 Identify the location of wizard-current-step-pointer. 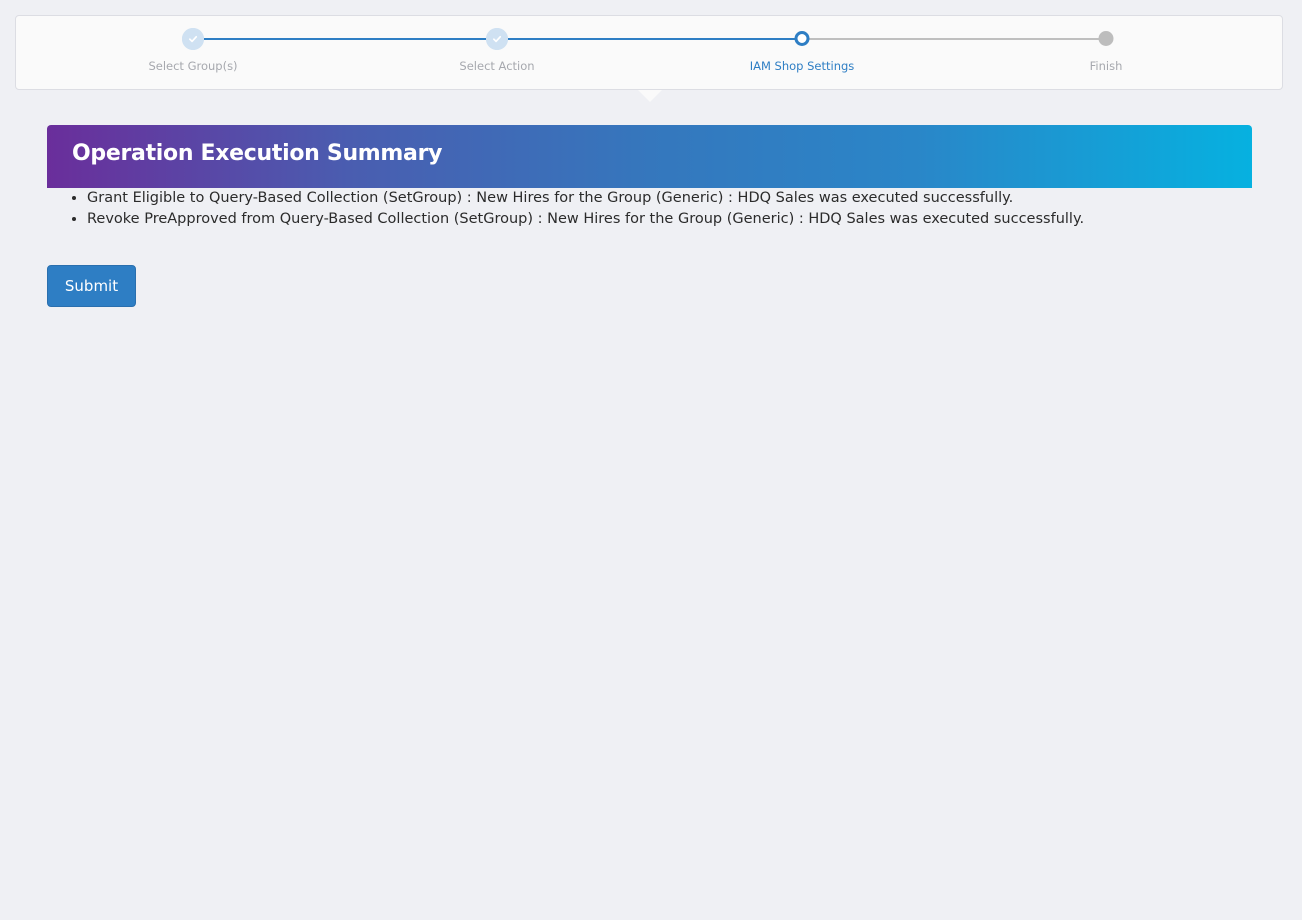
(650, 96).